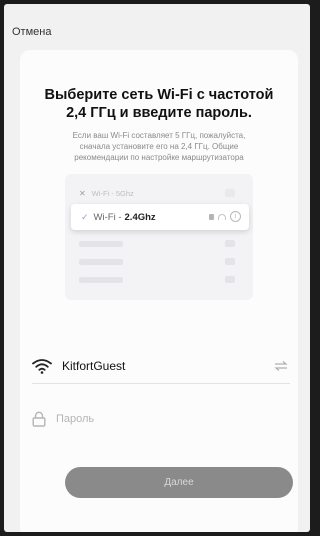 The image size is (320, 536). I want to click on row-24ghz-prefix: Wi-Fi -, so click(107, 217).